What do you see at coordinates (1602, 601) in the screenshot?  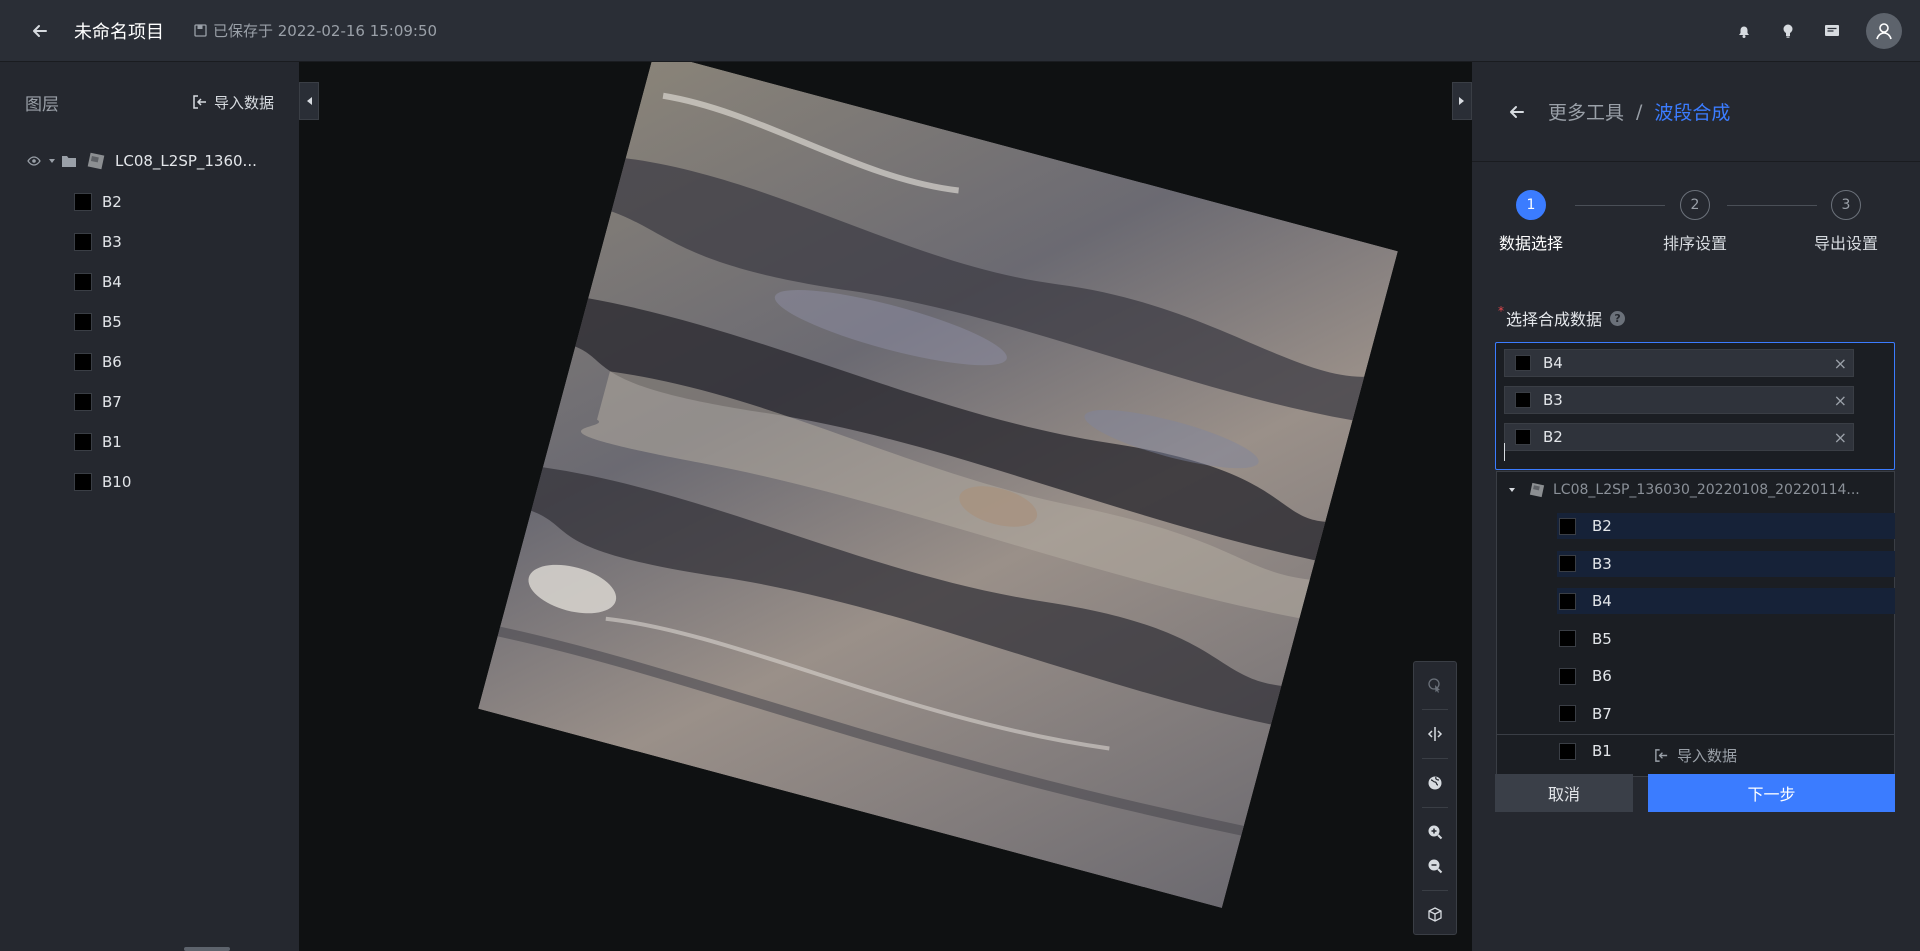 I see `option-label: B4` at bounding box center [1602, 601].